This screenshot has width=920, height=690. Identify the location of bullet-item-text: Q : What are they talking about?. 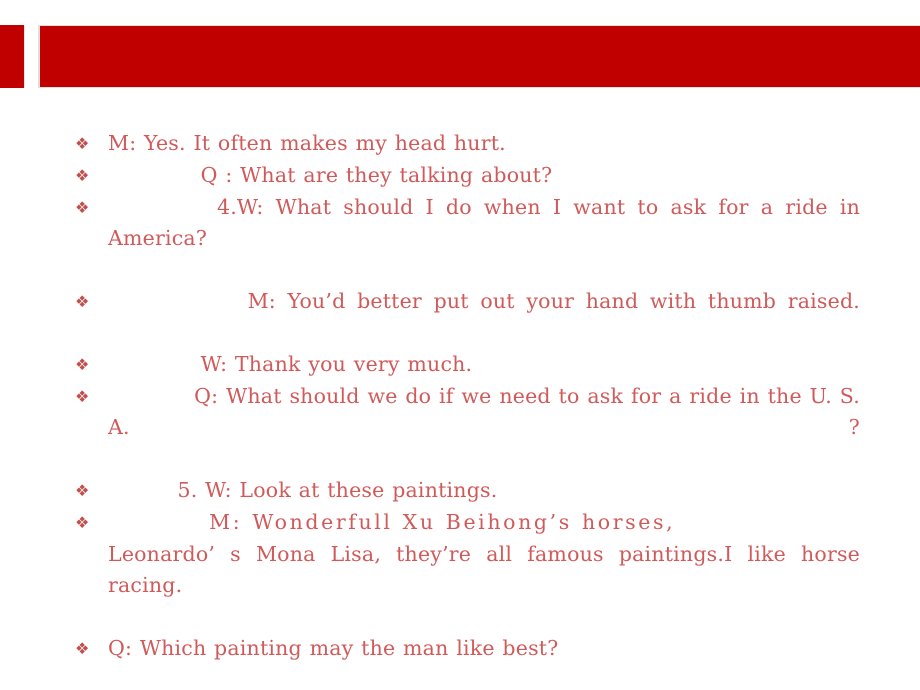
(330, 175).